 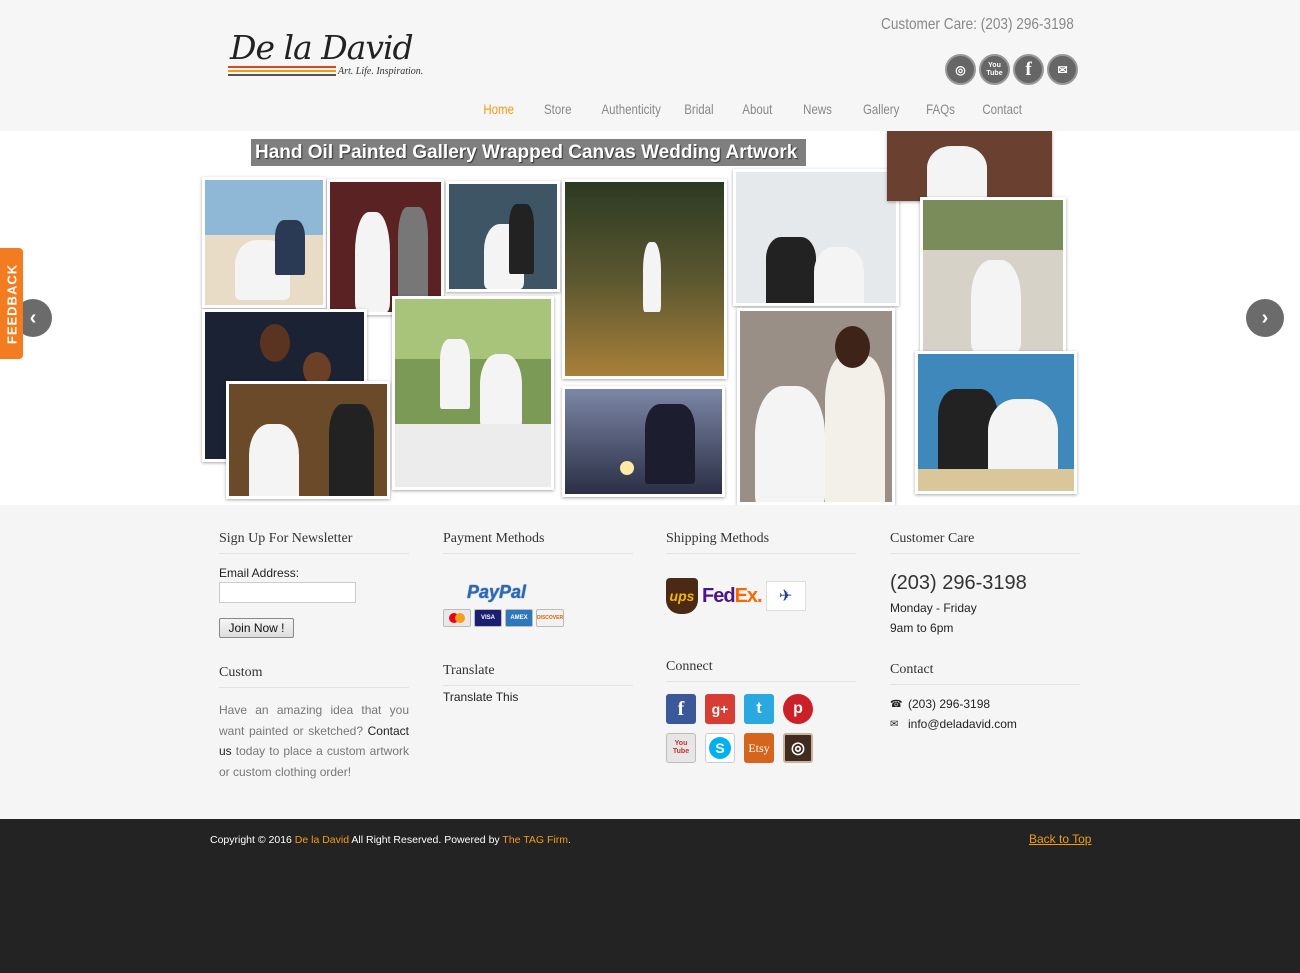 What do you see at coordinates (798, 709) in the screenshot?
I see `pinterest-icon: p` at bounding box center [798, 709].